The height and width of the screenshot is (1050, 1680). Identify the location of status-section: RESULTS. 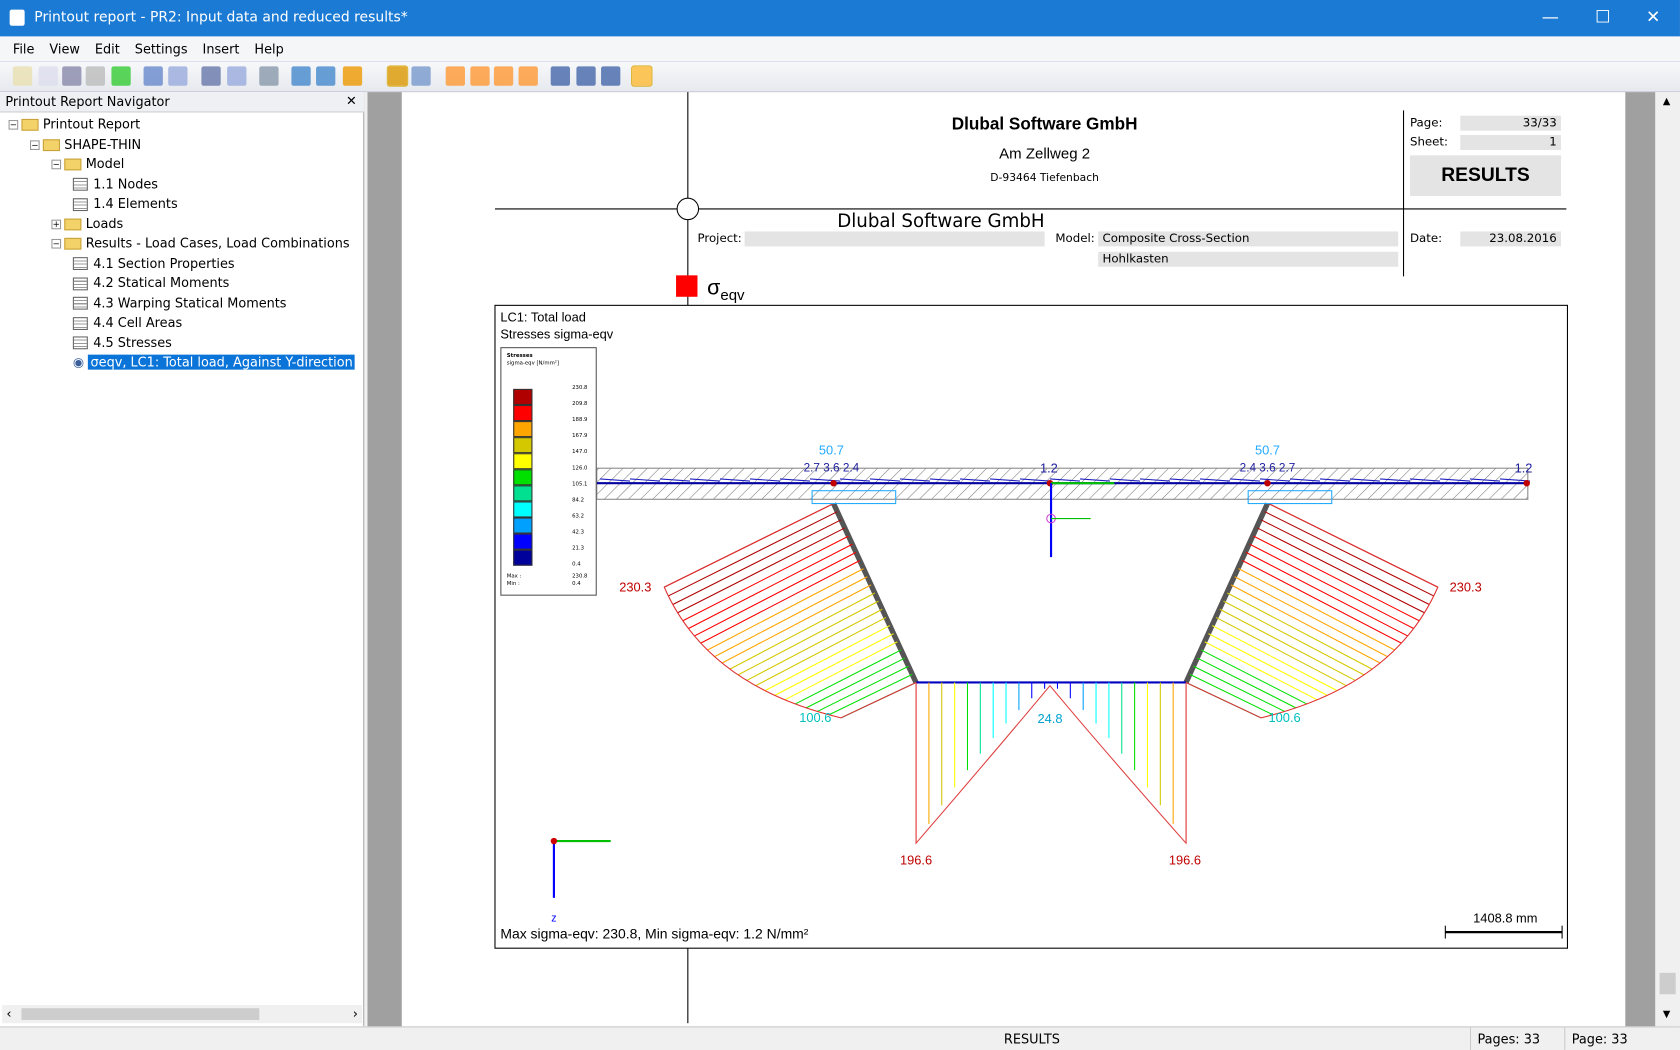
(1031, 1039).